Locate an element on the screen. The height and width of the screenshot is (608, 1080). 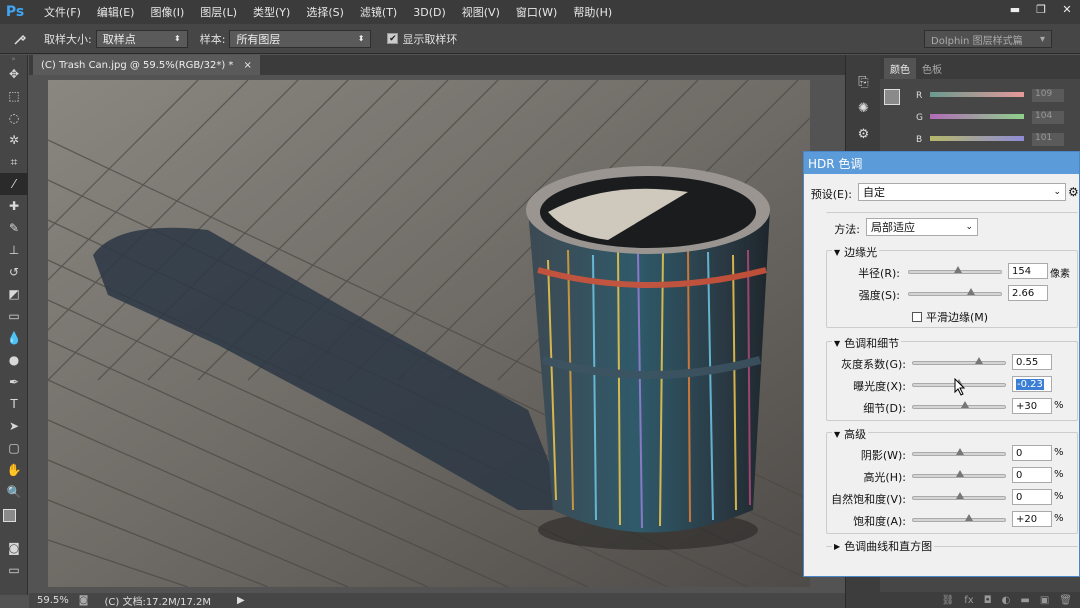
curve-toggle: ▶ 色调曲线和直方图 is located at coordinates (883, 546).